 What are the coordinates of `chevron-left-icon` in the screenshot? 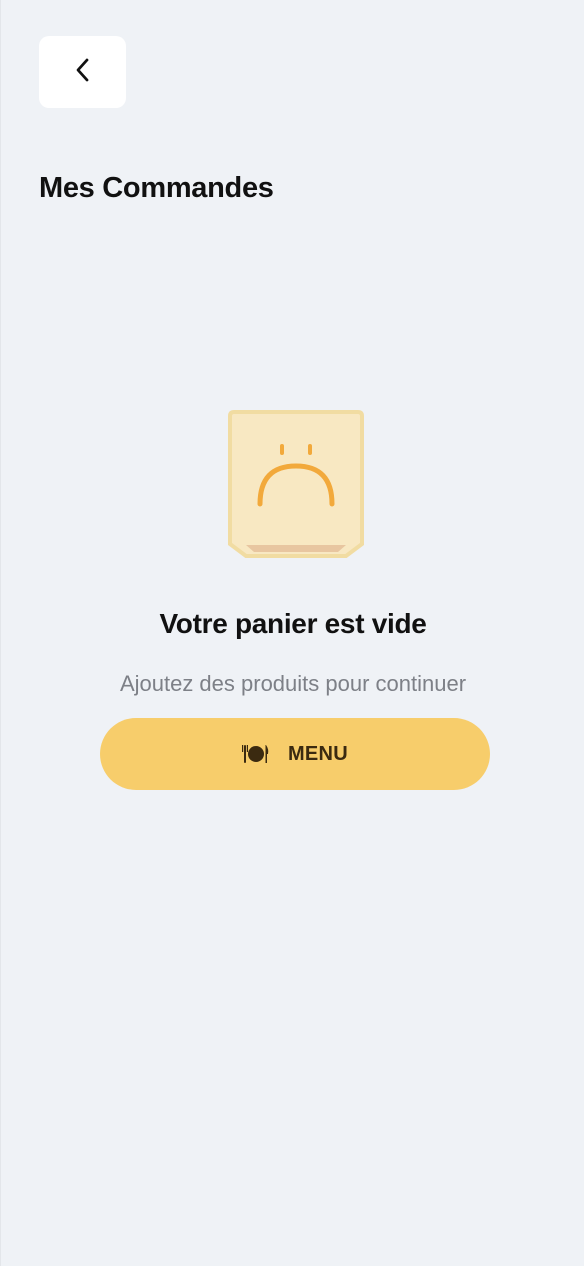 It's located at (83, 72).